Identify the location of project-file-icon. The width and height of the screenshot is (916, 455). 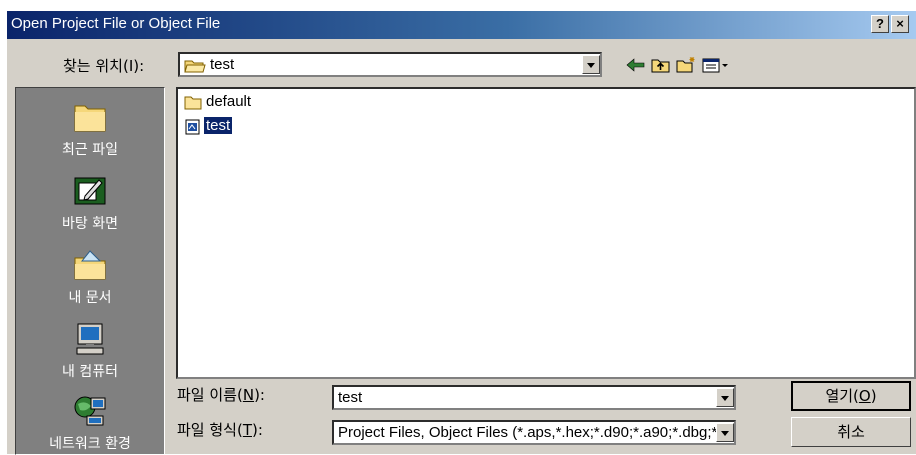
(192, 127).